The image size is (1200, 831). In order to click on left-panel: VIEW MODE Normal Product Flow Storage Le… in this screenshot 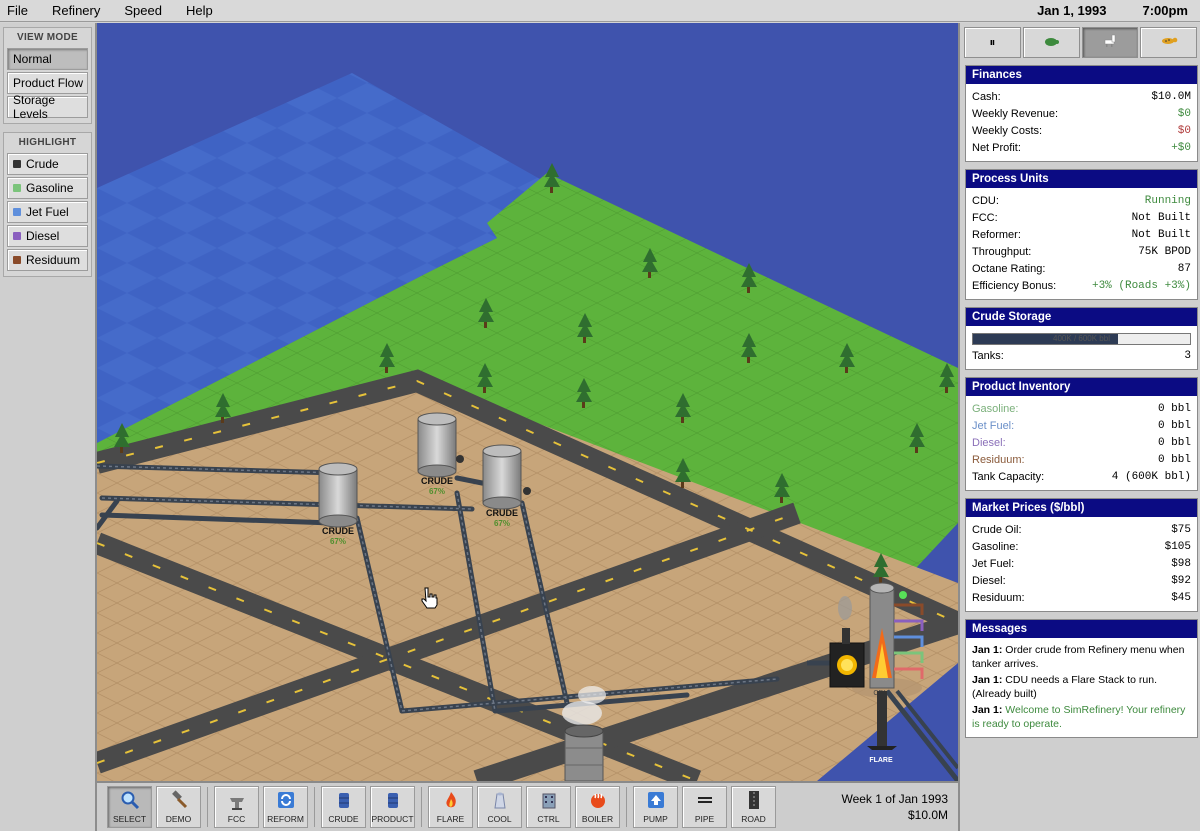, I will do `click(48, 427)`.